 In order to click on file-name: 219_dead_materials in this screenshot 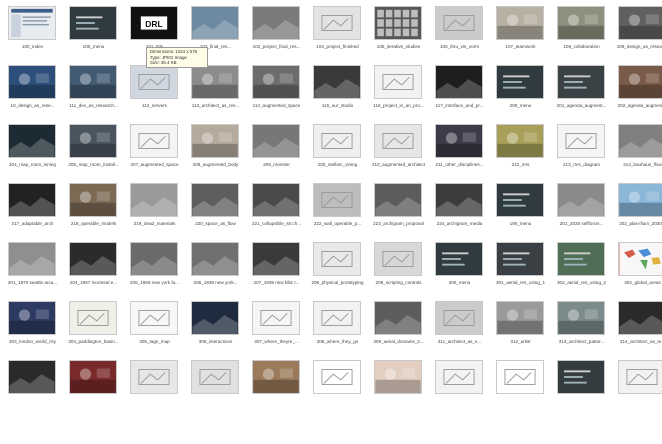, I will do `click(154, 223)`.